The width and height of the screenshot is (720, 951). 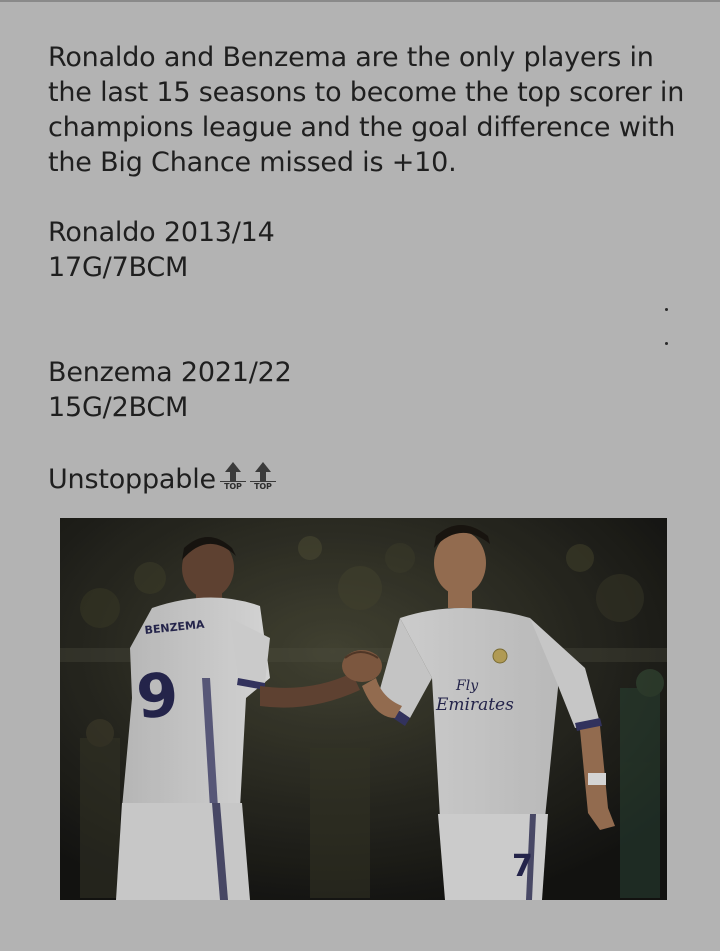 I want to click on top-divider, so click(x=360, y=1).